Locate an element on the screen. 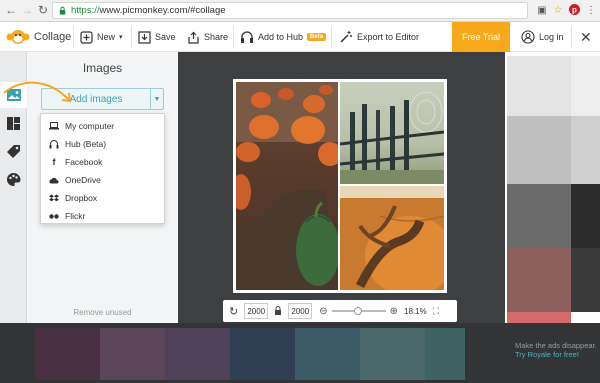 The image size is (600, 383). panel-title: Images is located at coordinates (102, 68).